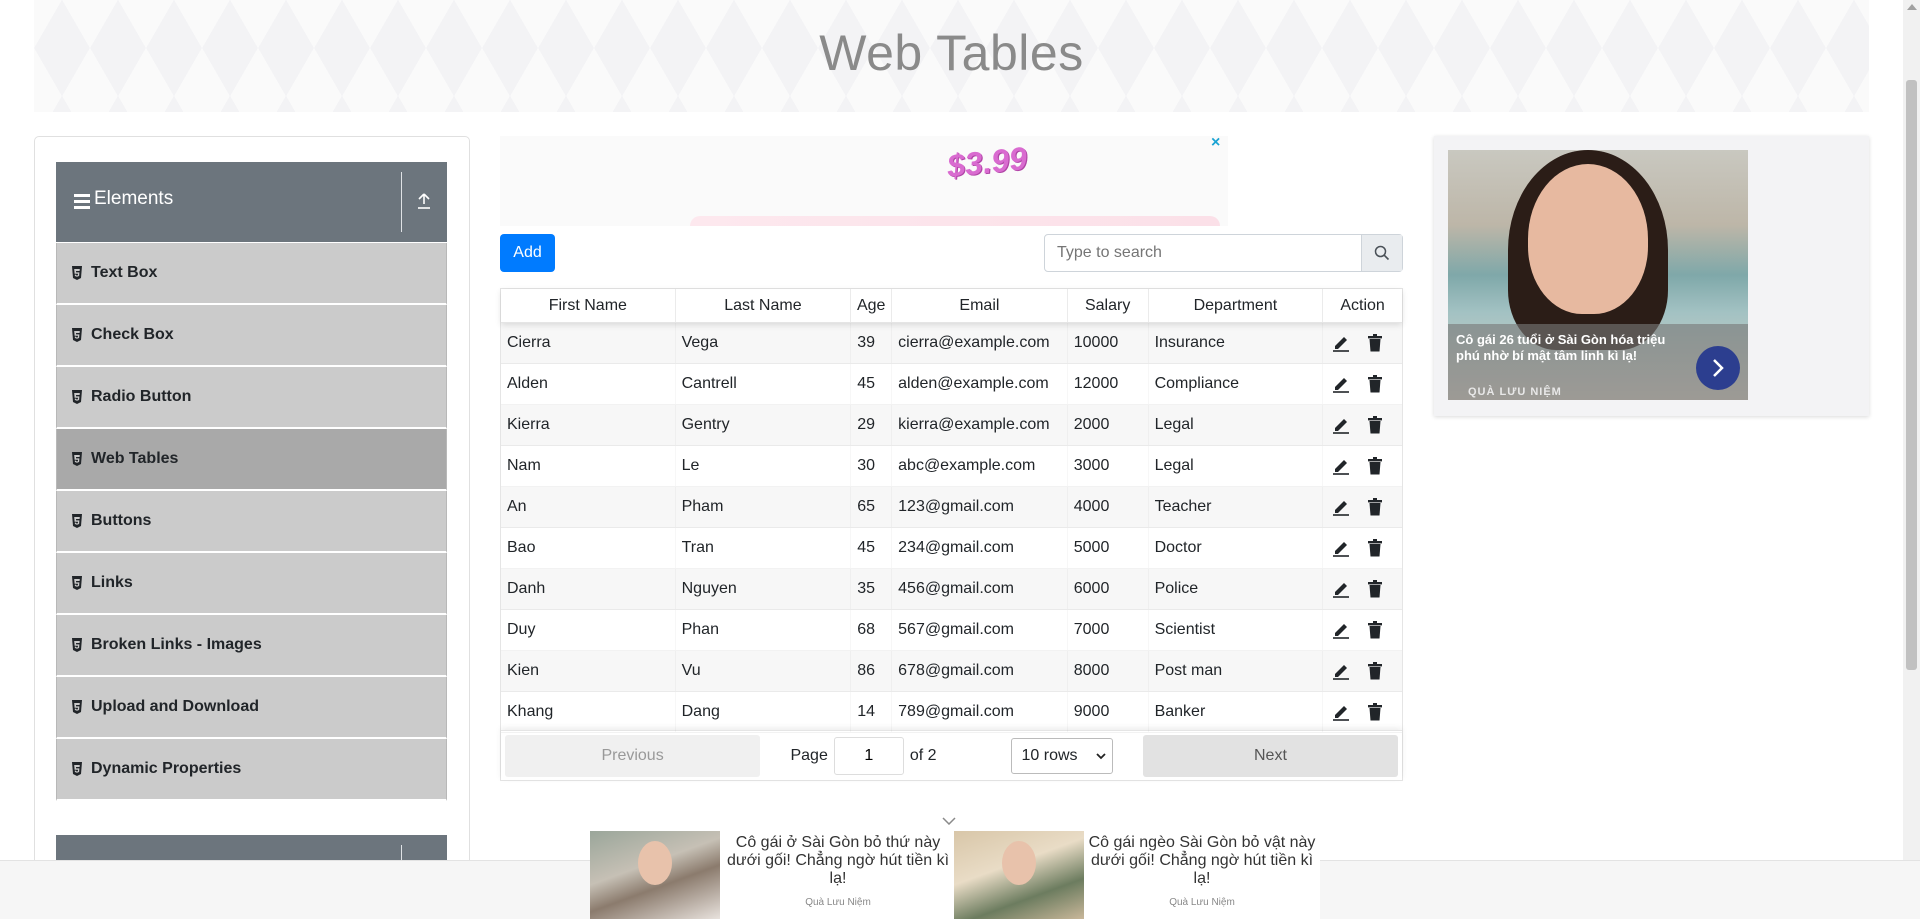 The image size is (1920, 919). Describe the element at coordinates (251, 770) in the screenshot. I see `sidebar-item-dynamic-properties: Dynamic Properties` at that location.